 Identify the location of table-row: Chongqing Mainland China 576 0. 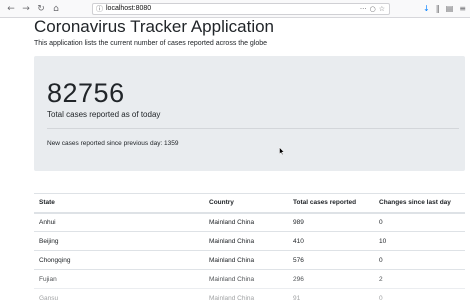
(249, 260).